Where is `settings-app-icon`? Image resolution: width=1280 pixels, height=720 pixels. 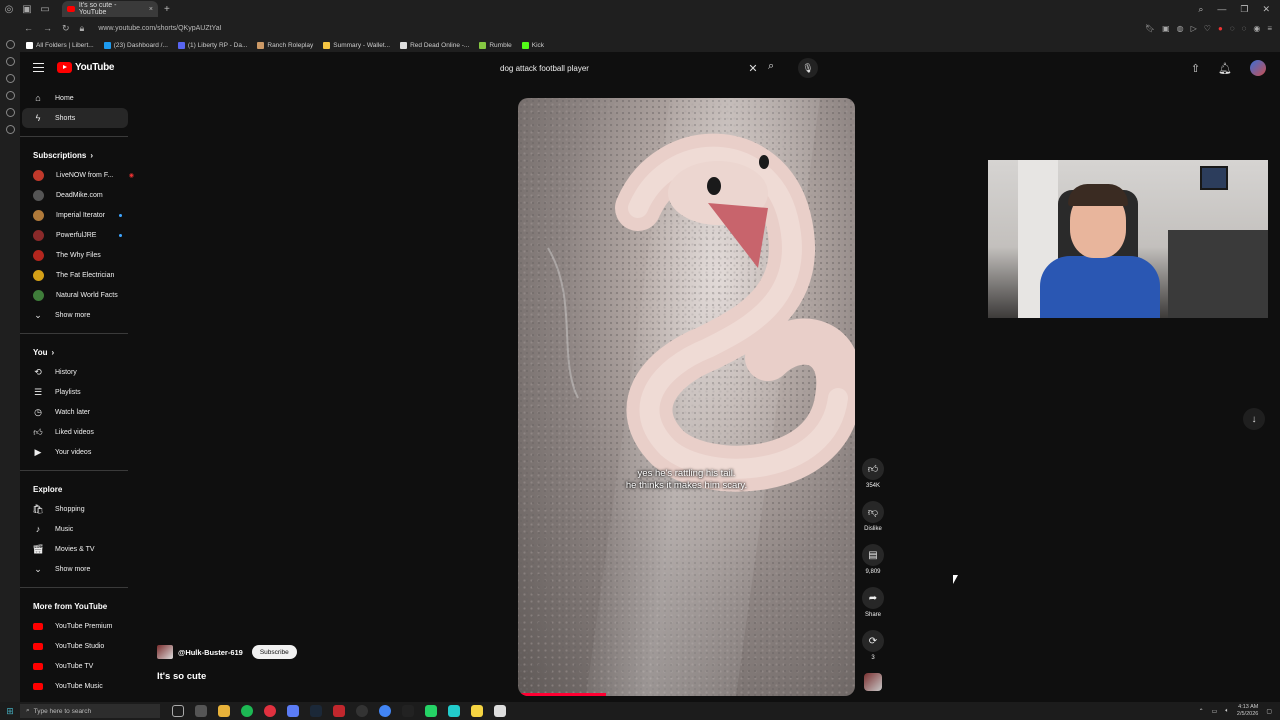
settings-app-icon is located at coordinates (201, 711).